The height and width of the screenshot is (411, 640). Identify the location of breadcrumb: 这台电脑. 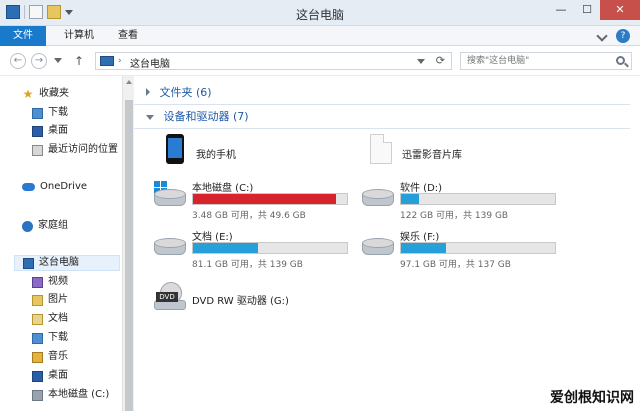
(150, 62).